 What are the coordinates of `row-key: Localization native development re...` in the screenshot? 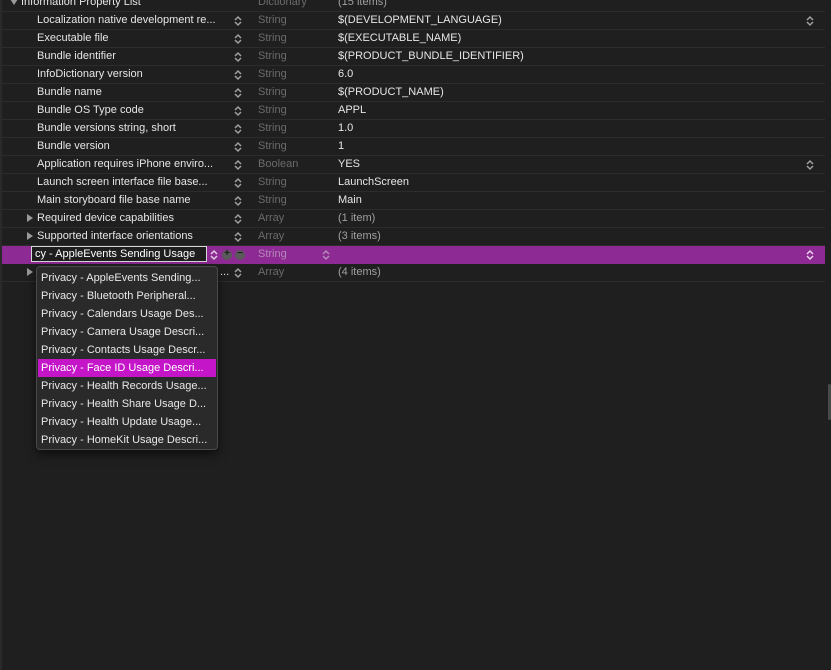 It's located at (126, 20).